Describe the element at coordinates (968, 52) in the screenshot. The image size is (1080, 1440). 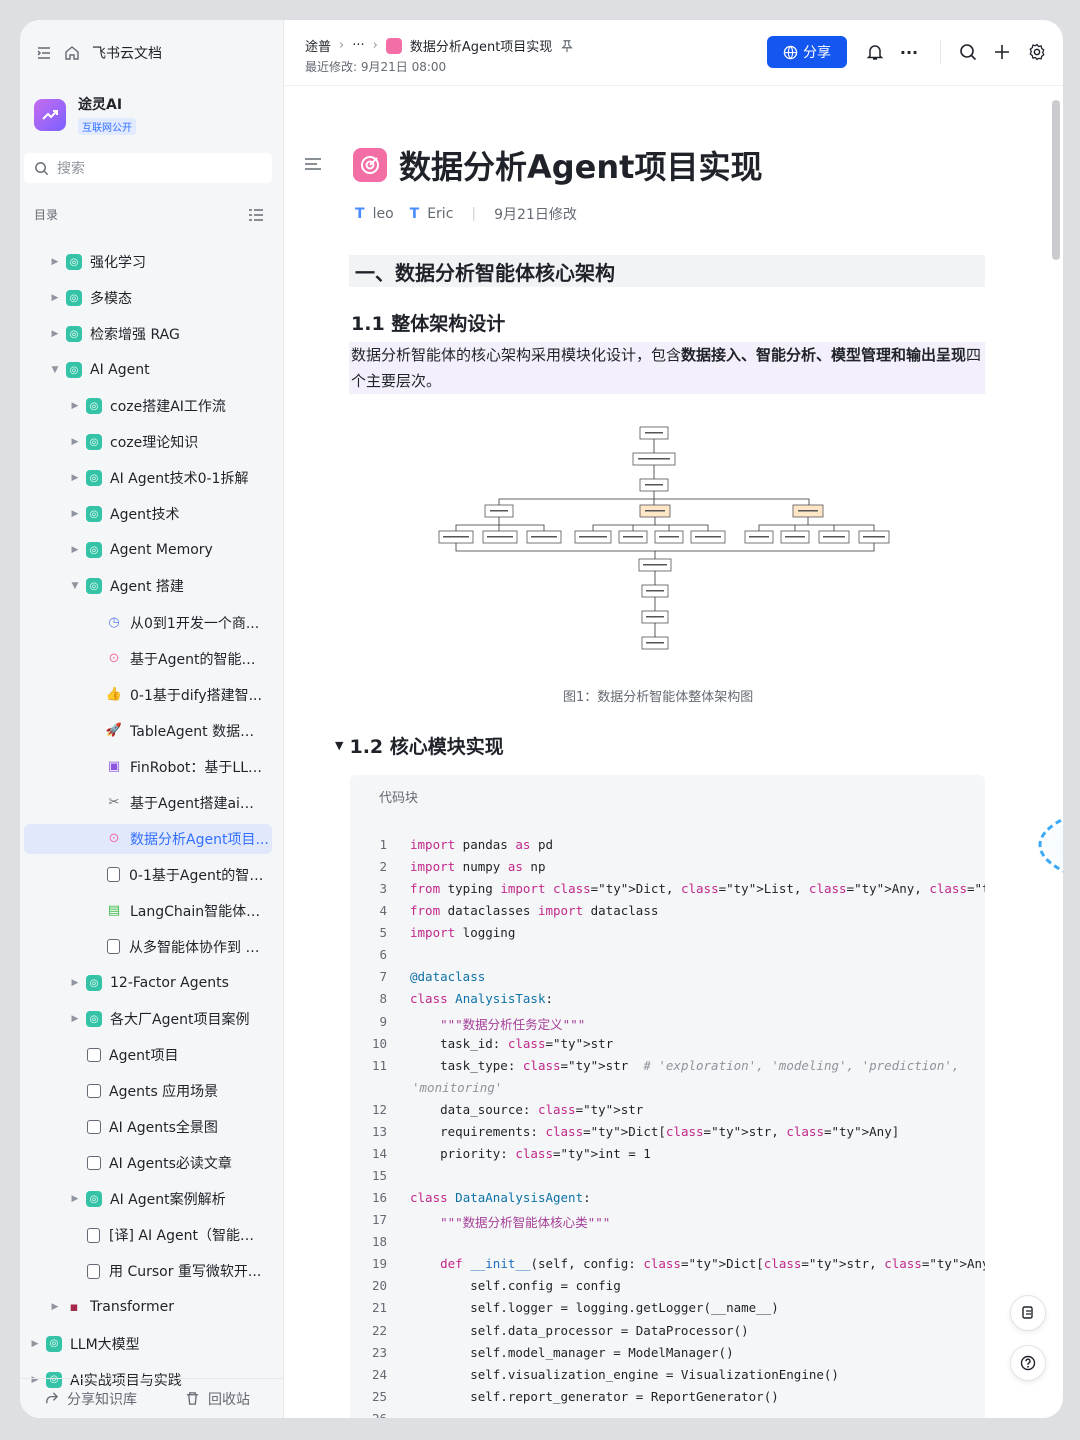
I see `search-icon` at that location.